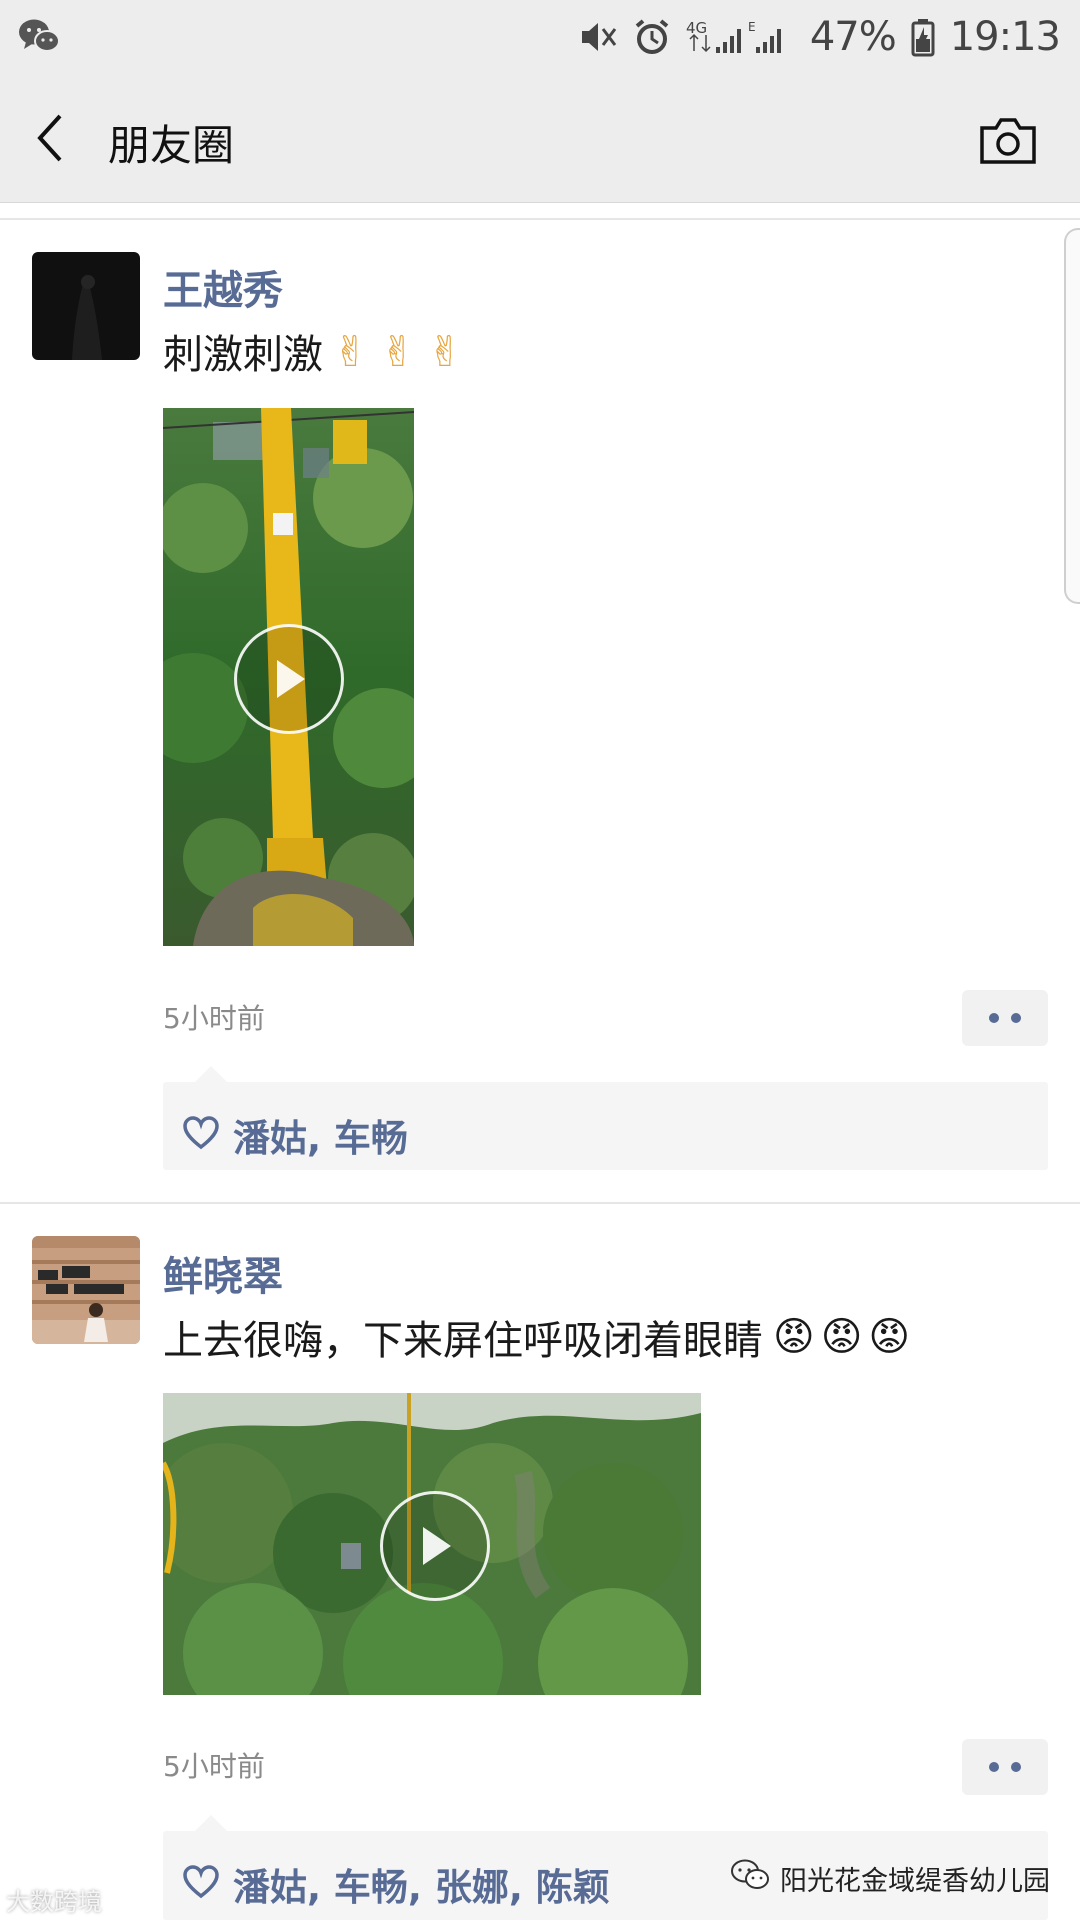 The image size is (1080, 1920). I want to click on mute-icon, so click(598, 37).